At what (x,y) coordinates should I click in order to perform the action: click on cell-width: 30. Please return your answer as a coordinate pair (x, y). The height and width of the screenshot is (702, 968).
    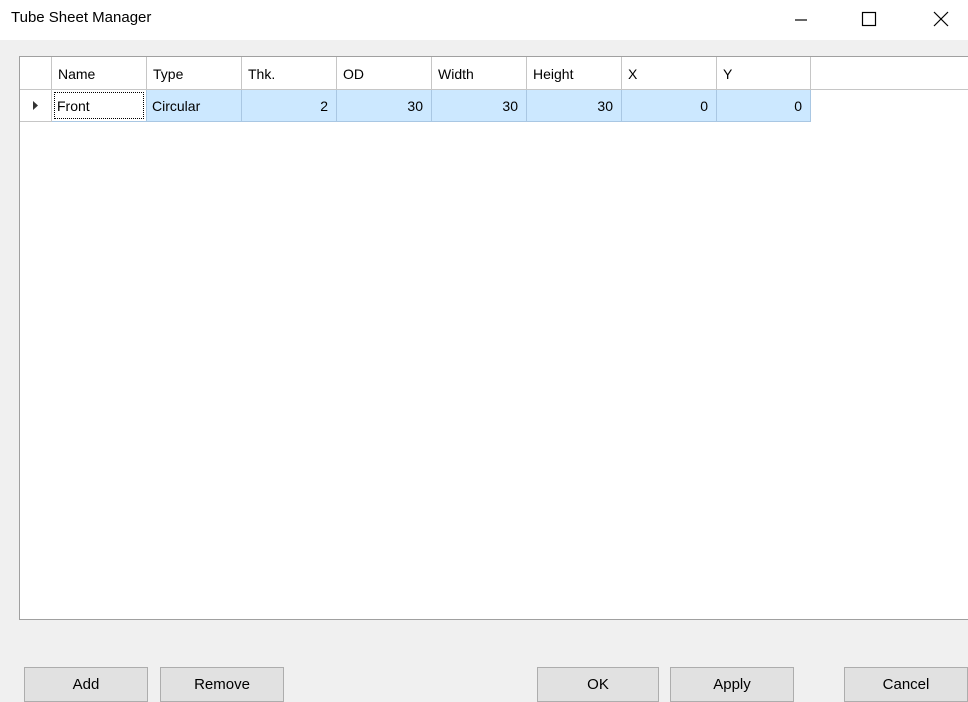
    Looking at the image, I should click on (479, 106).